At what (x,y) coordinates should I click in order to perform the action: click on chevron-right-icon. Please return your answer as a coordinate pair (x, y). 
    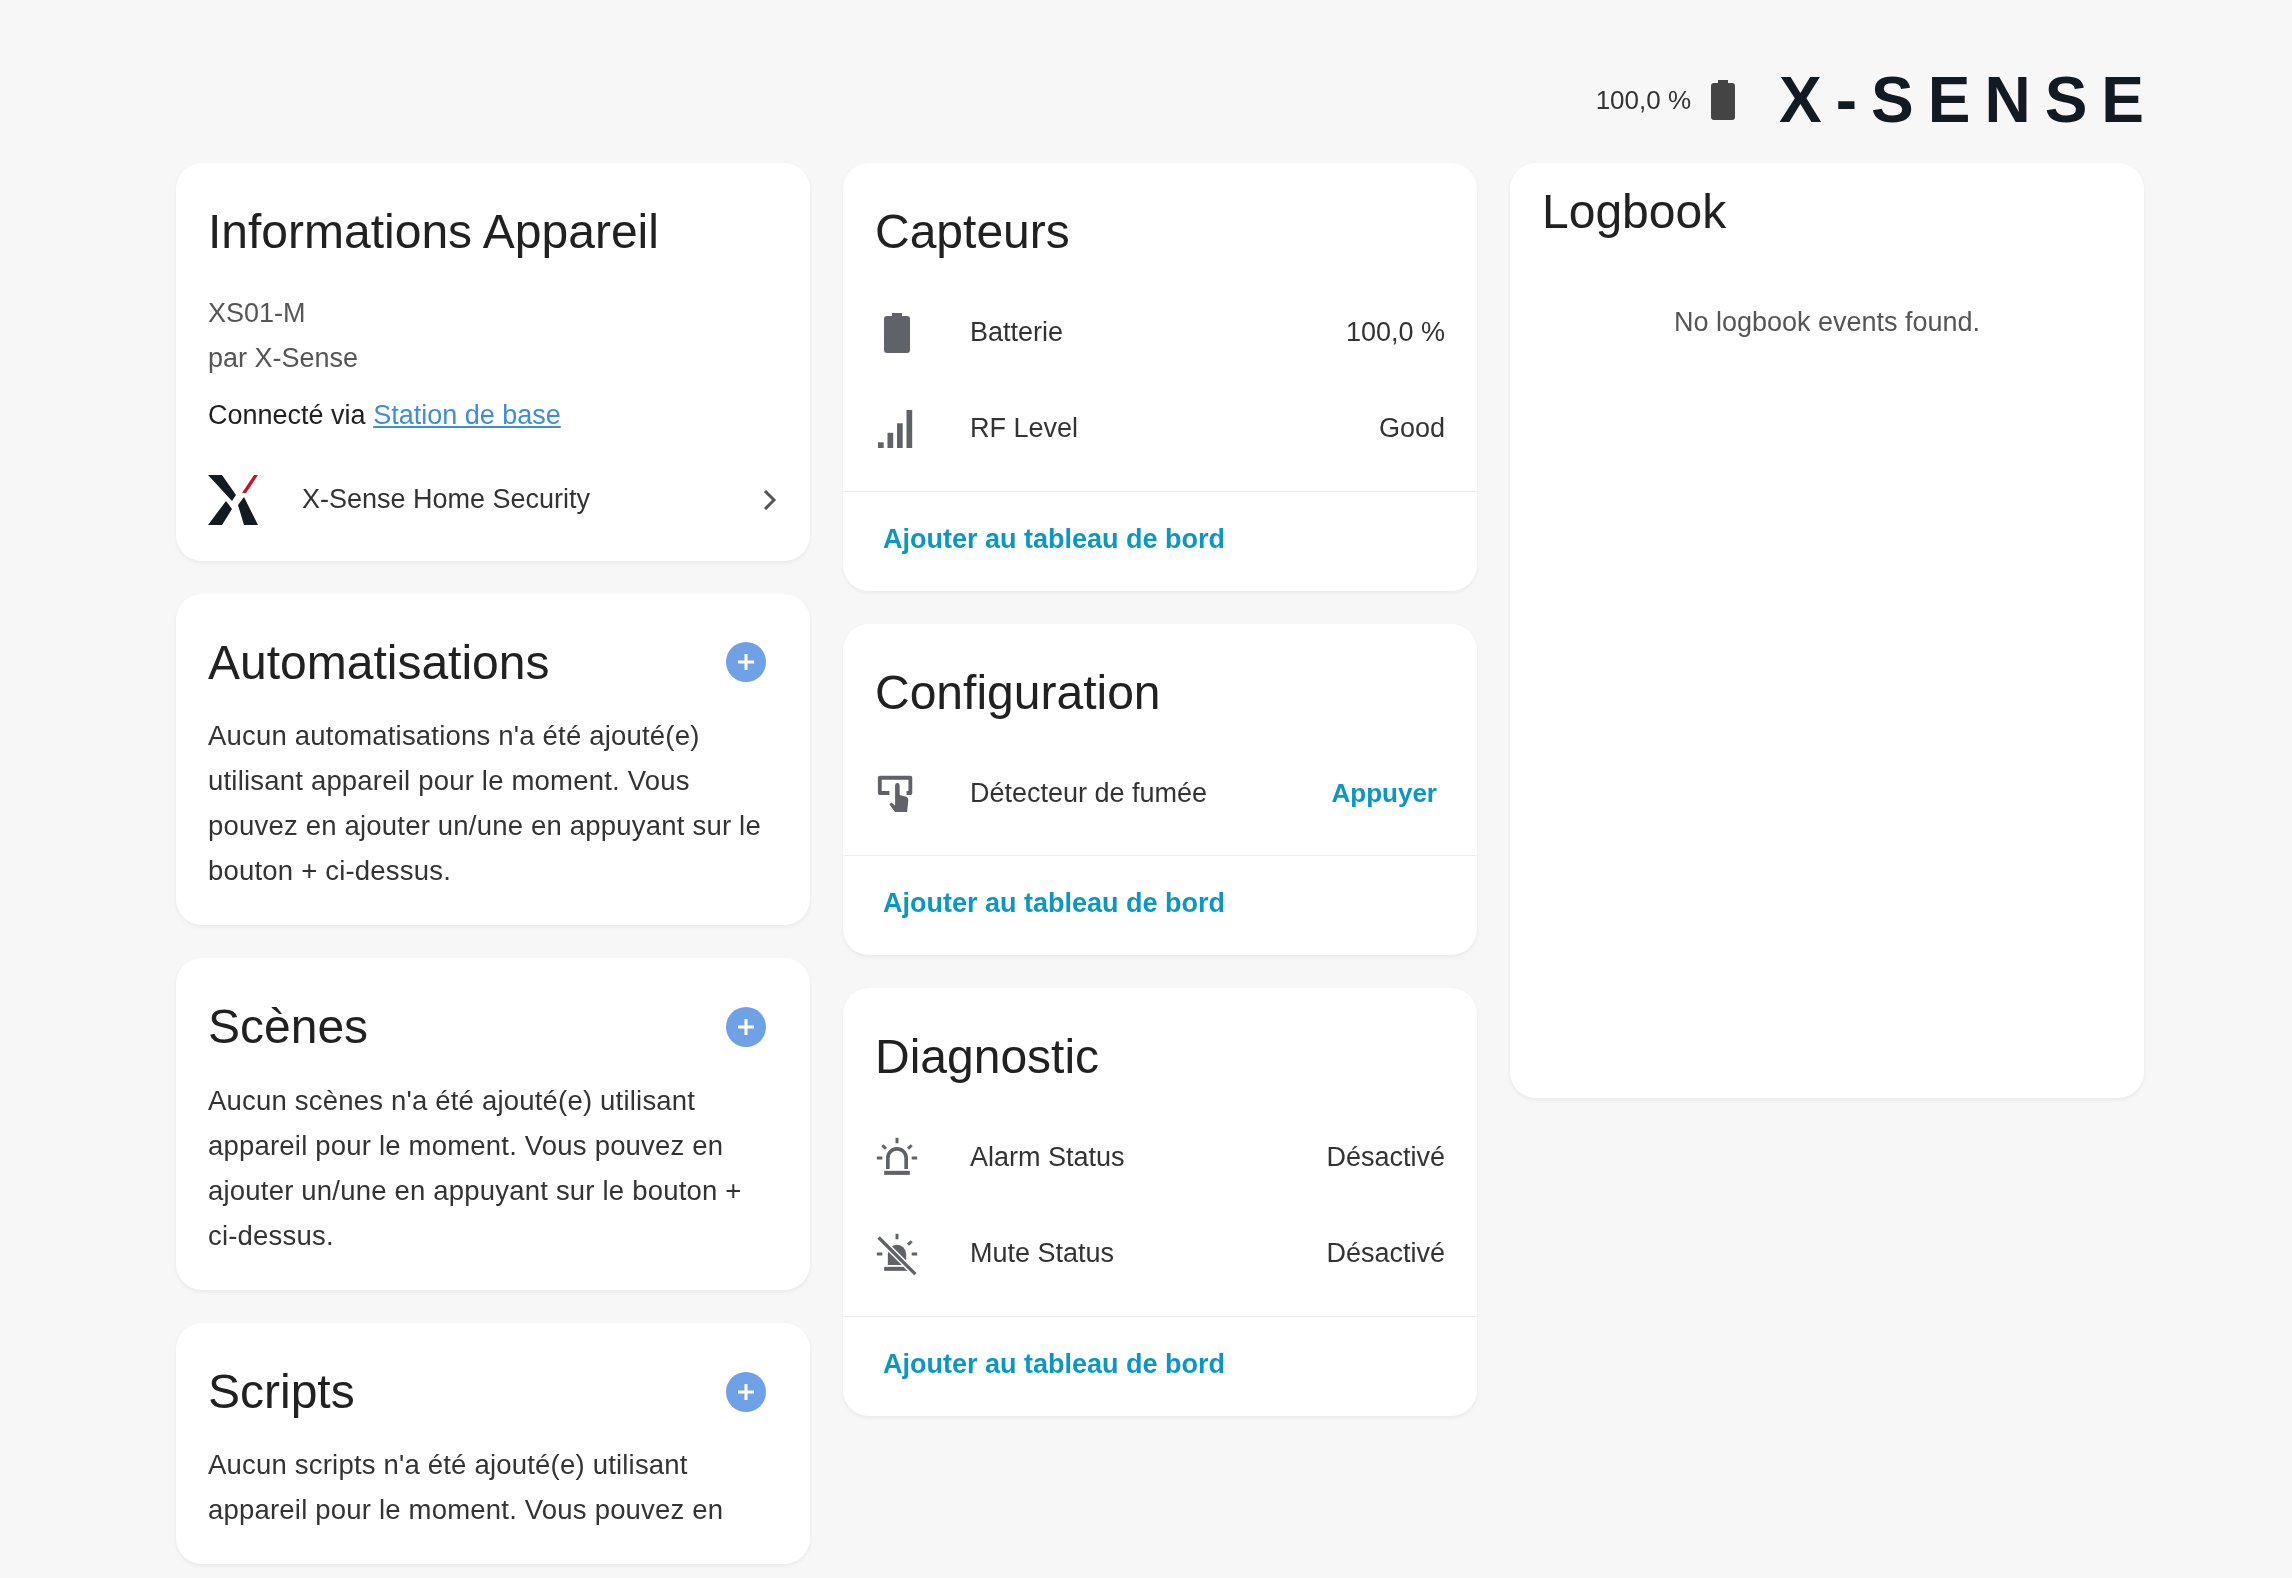
    Looking at the image, I should click on (770, 499).